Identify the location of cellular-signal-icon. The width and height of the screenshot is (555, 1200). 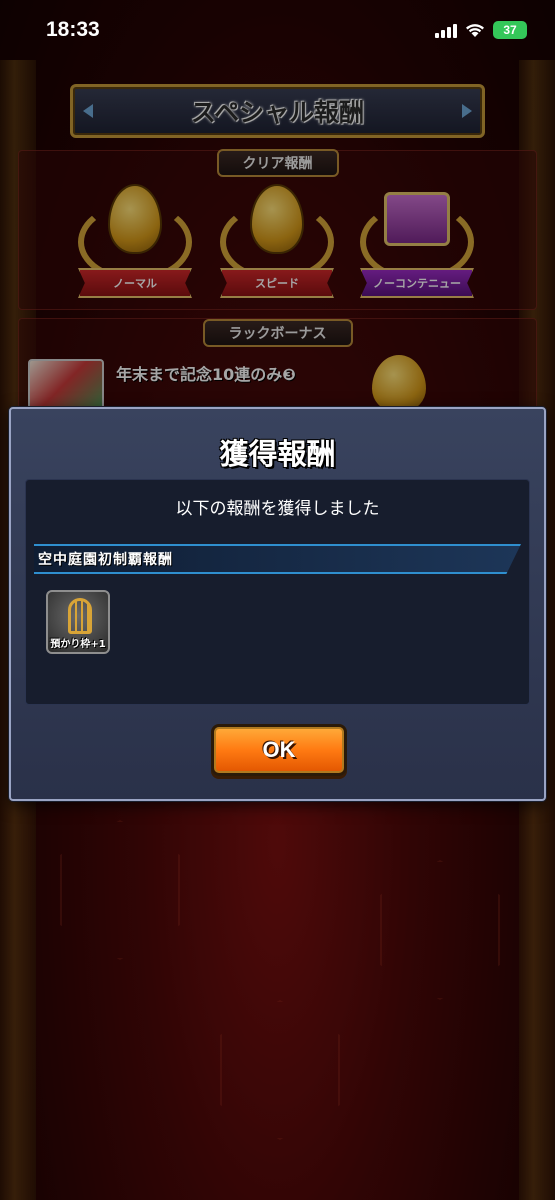
(446, 30).